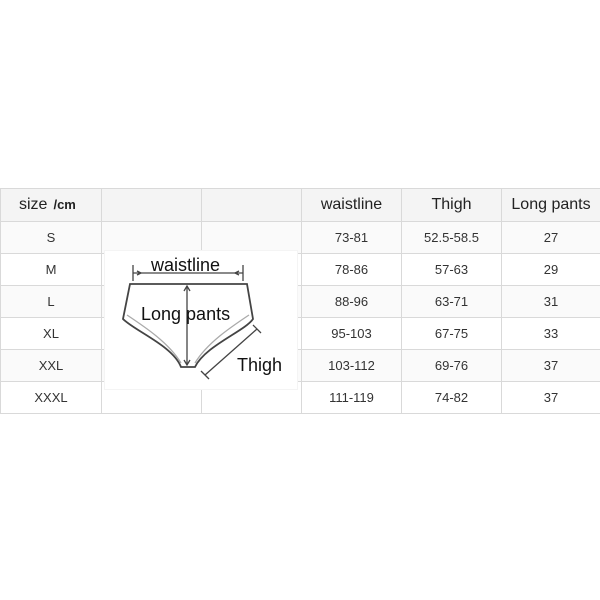  I want to click on table-row: XXXL 111-119 74-82 37, so click(300, 397).